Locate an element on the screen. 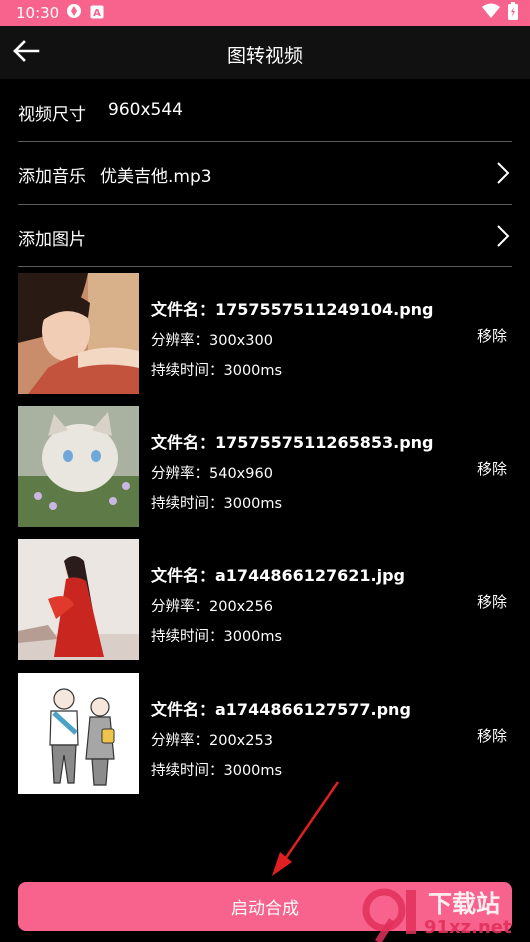 This screenshot has height=942, width=530. add-image-label: 添加图片 is located at coordinates (52, 240).